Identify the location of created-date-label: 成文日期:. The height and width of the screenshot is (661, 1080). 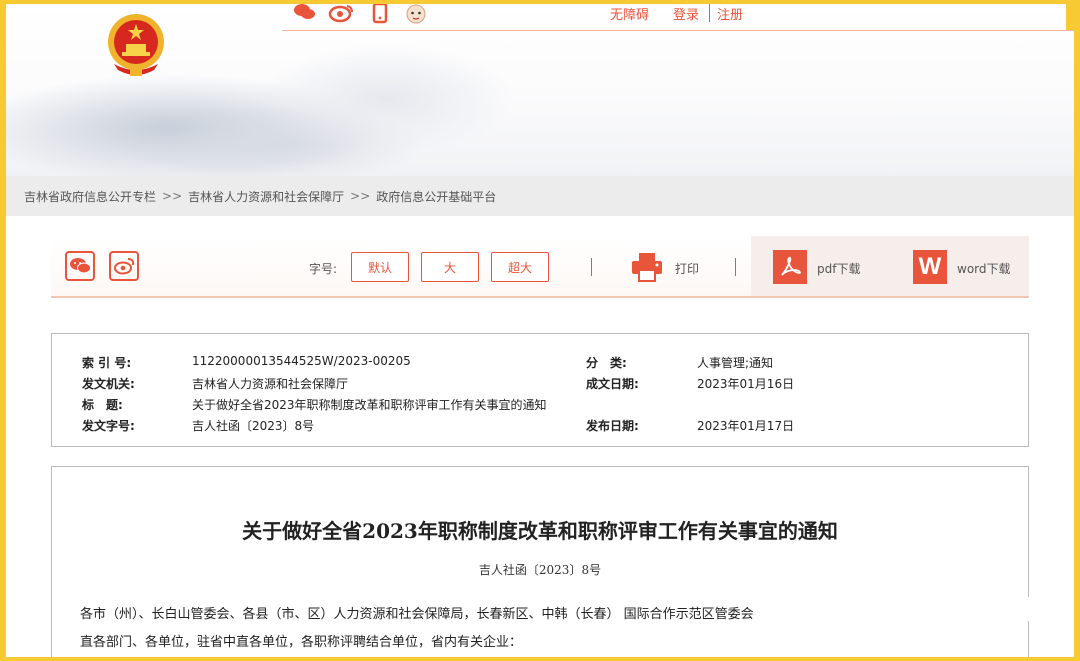
(612, 384).